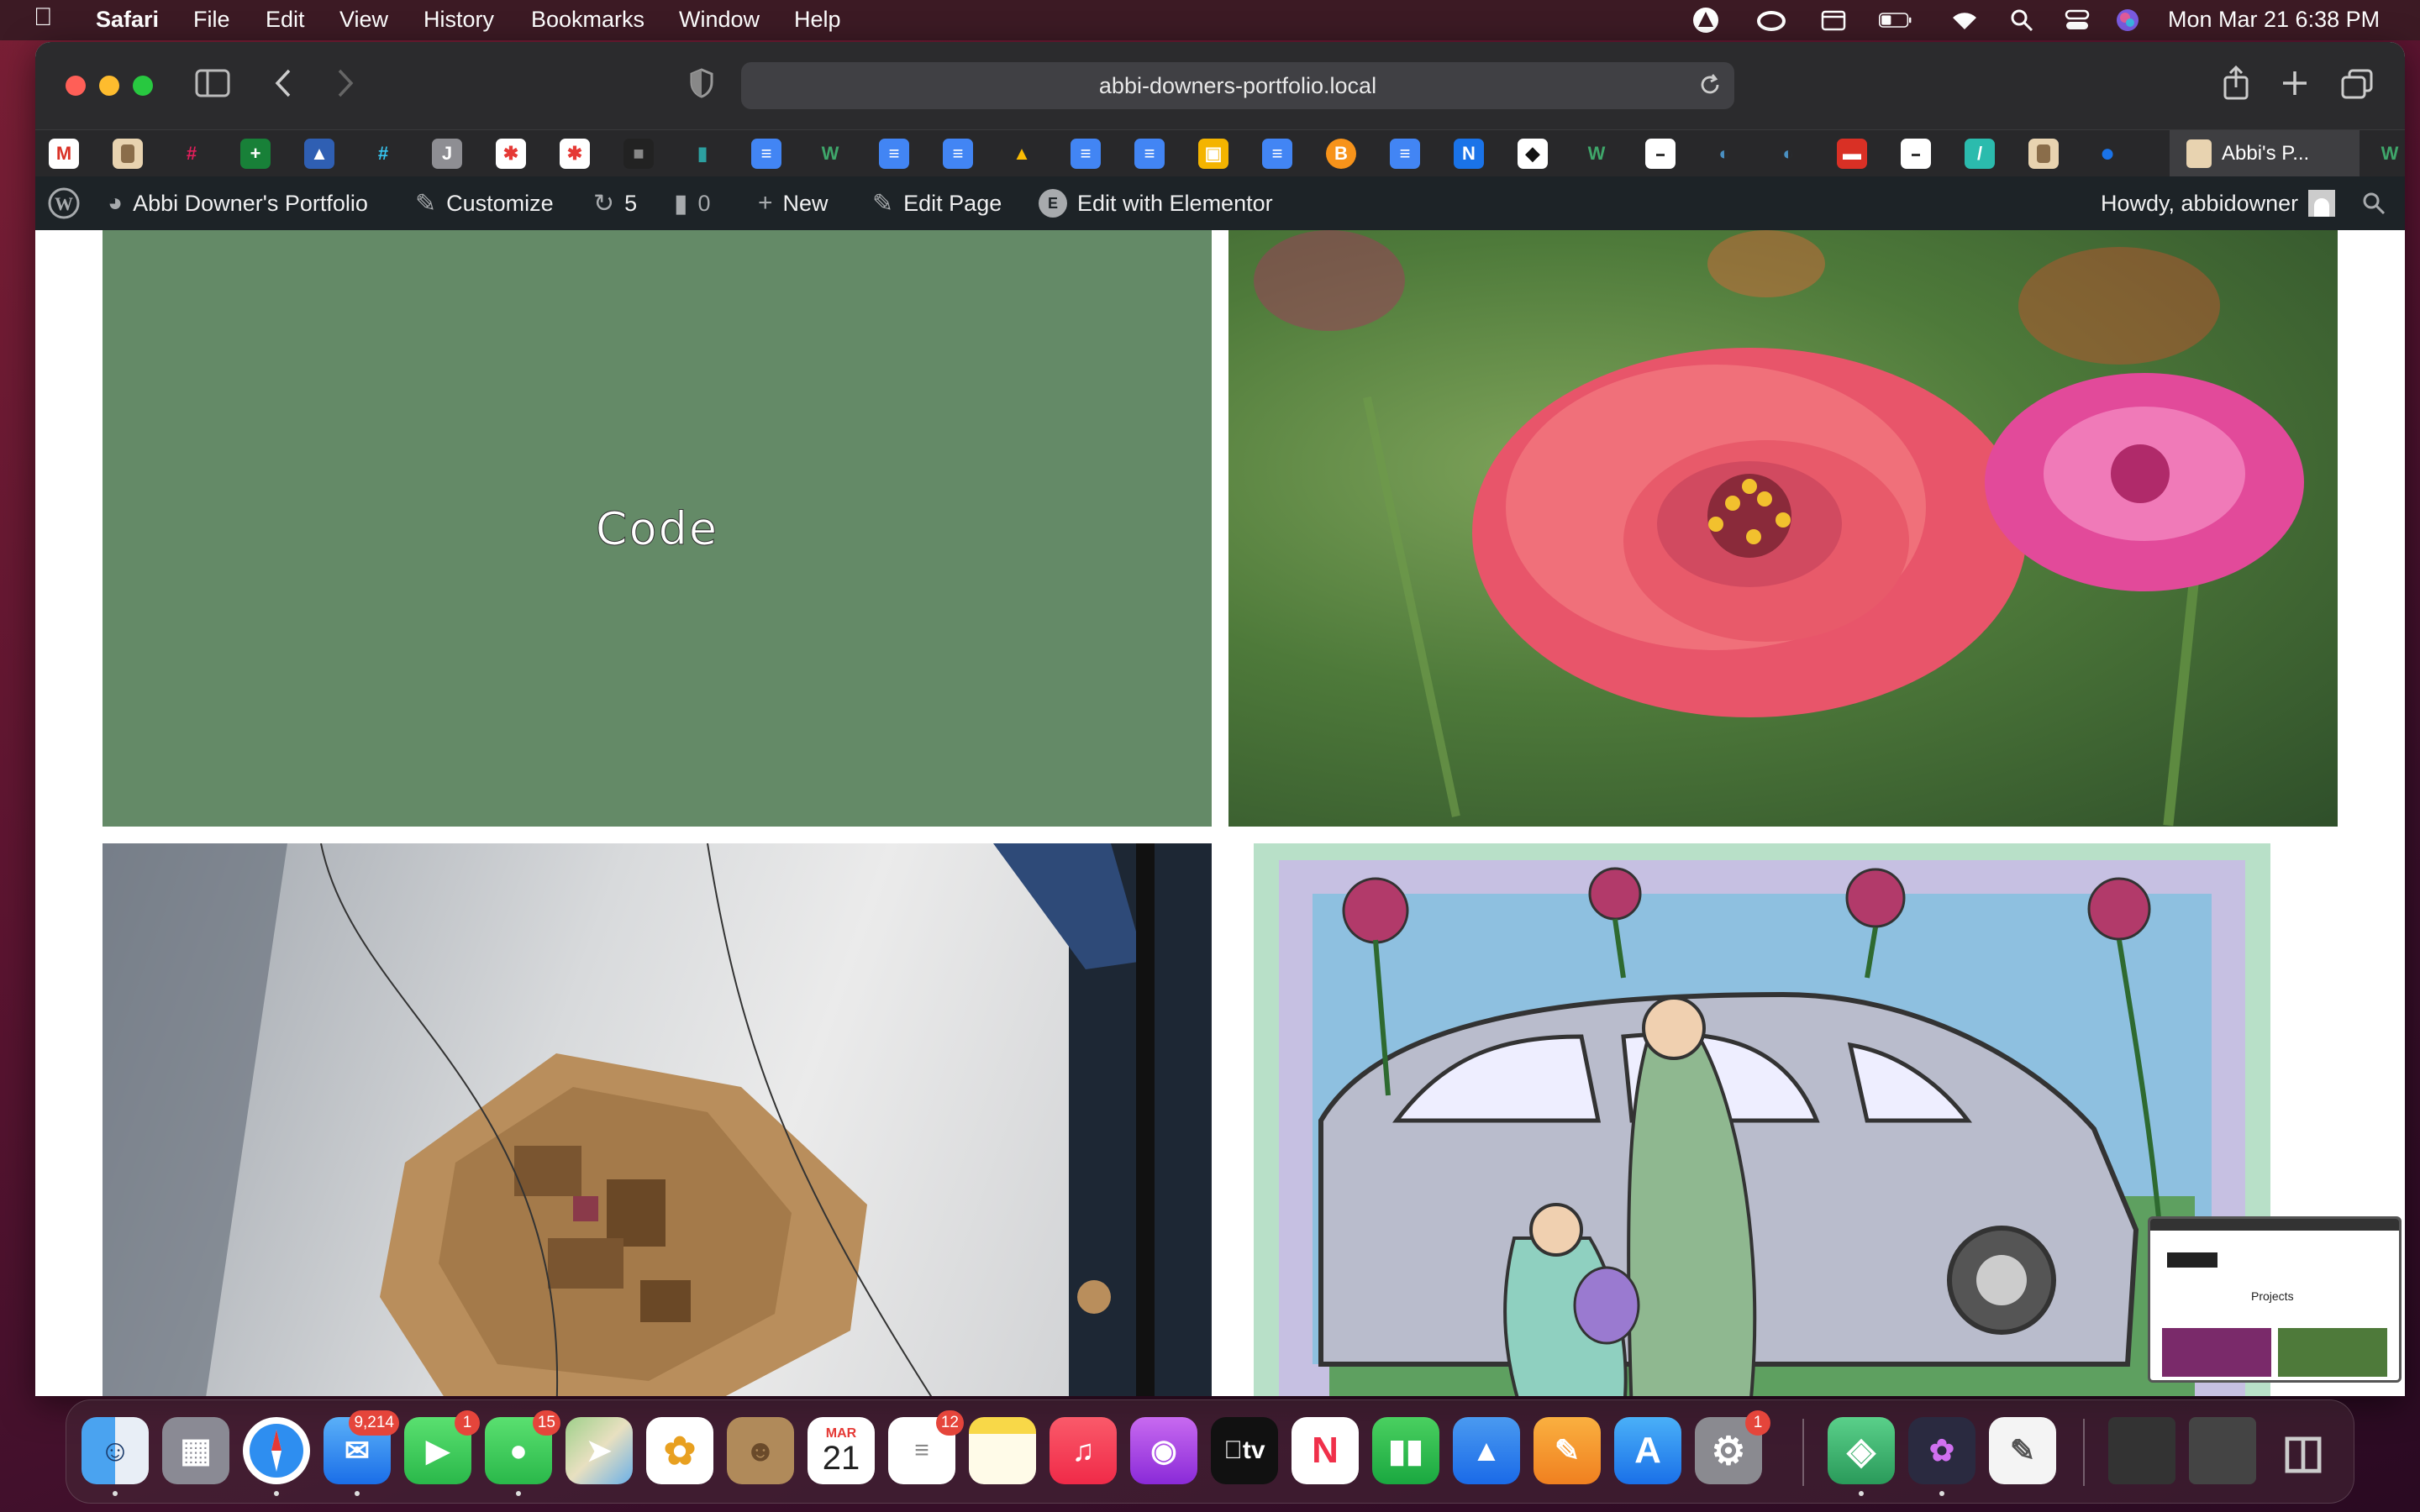 The width and height of the screenshot is (2420, 1512). What do you see at coordinates (1648, 1450) in the screenshot?
I see `app-store-icon: A` at bounding box center [1648, 1450].